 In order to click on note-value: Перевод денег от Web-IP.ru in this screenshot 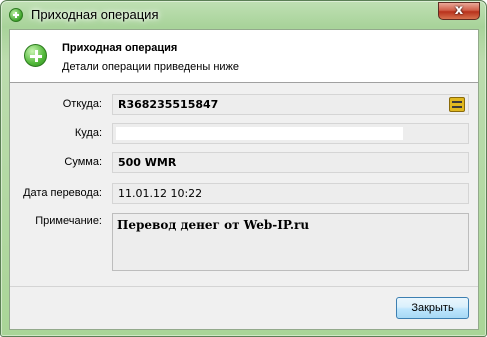, I will do `click(213, 225)`.